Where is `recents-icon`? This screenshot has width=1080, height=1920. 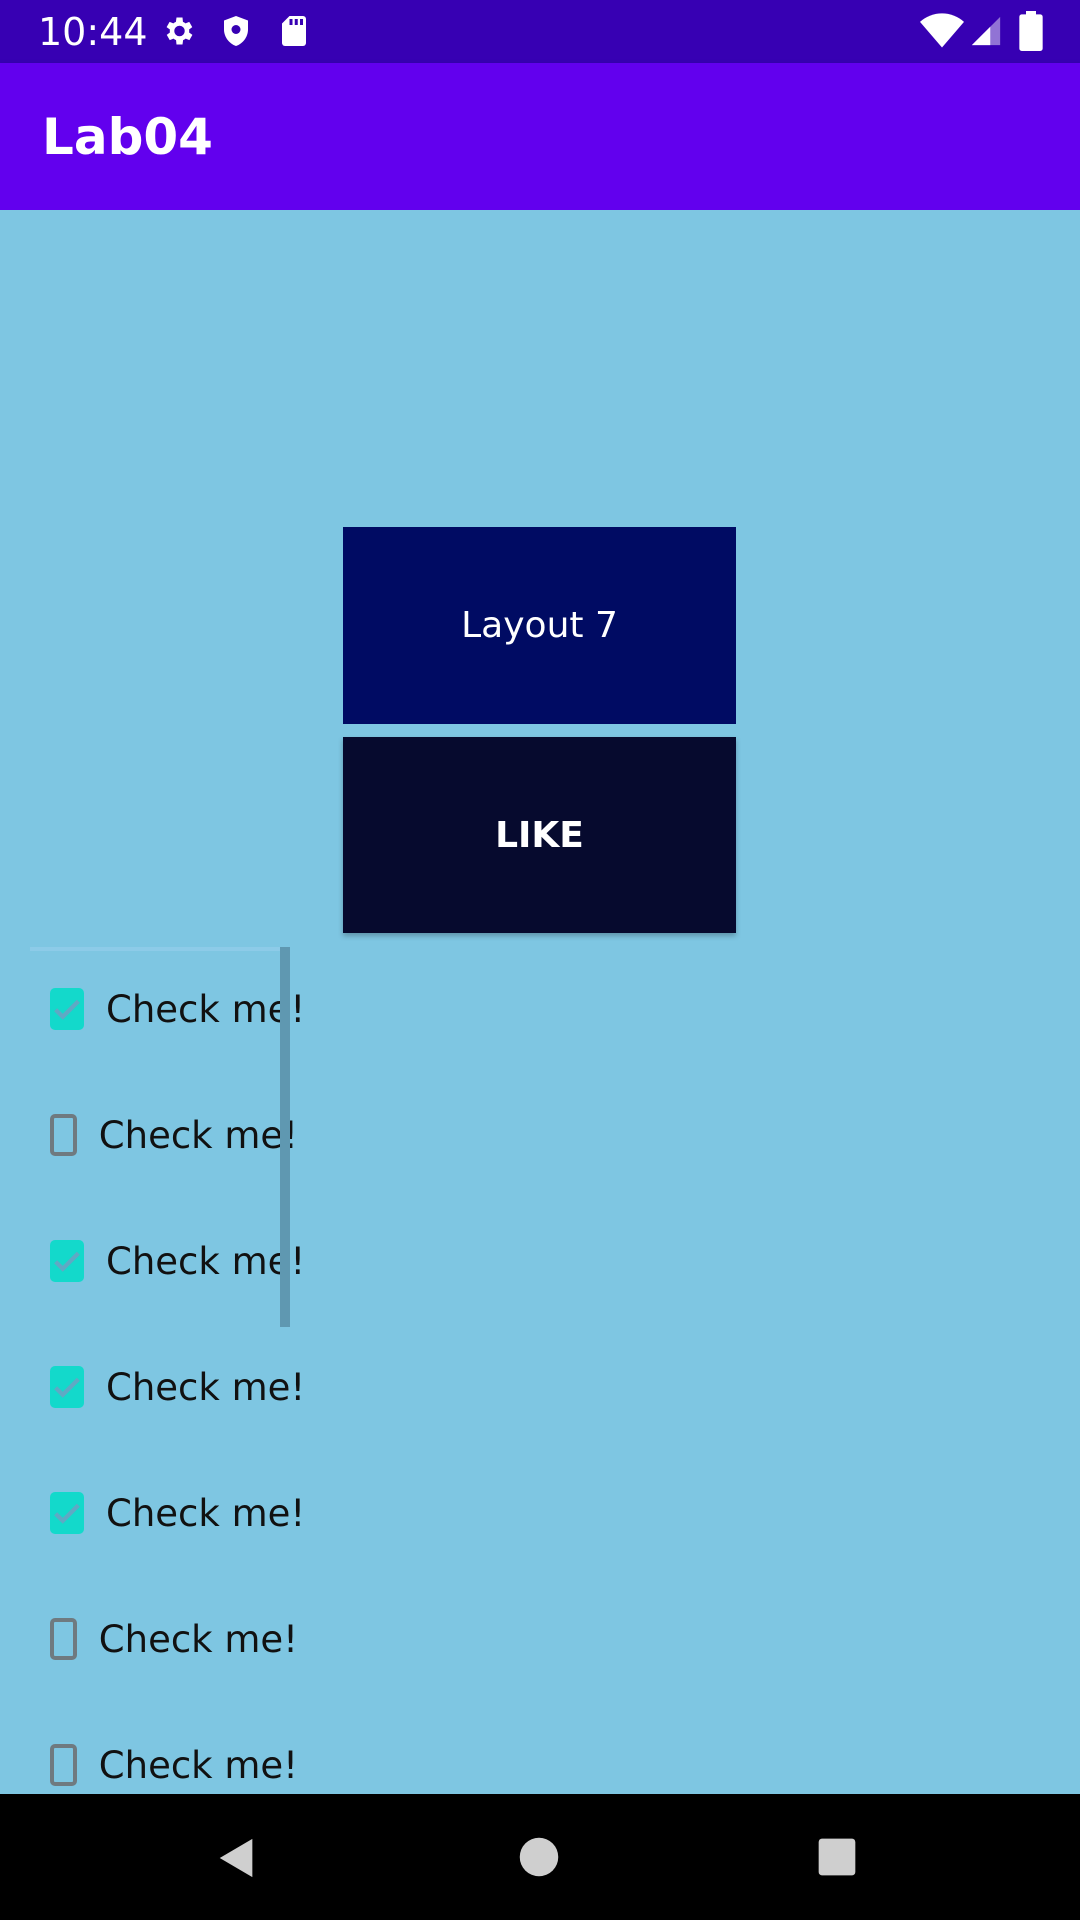 recents-icon is located at coordinates (837, 1857).